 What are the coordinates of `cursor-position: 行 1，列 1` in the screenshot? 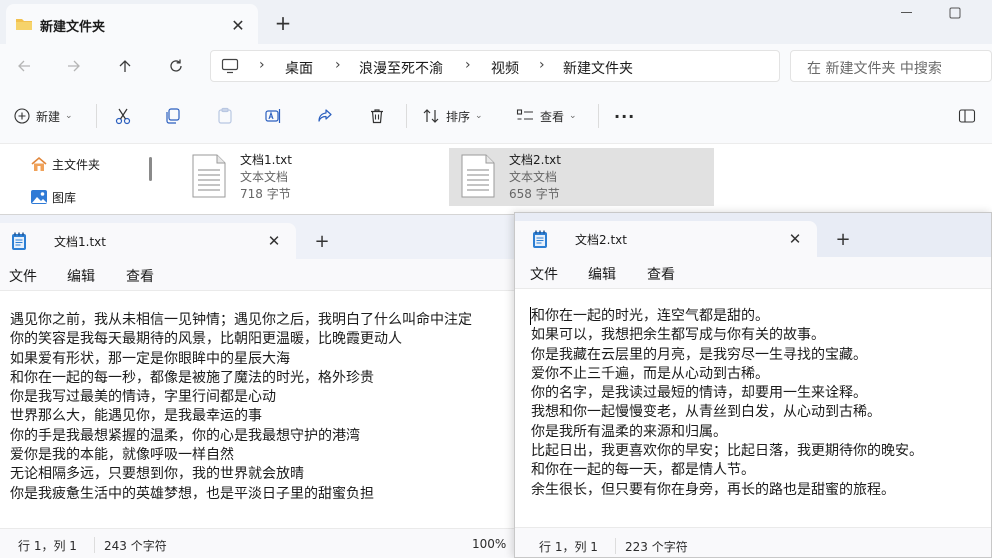 It's located at (568, 547).